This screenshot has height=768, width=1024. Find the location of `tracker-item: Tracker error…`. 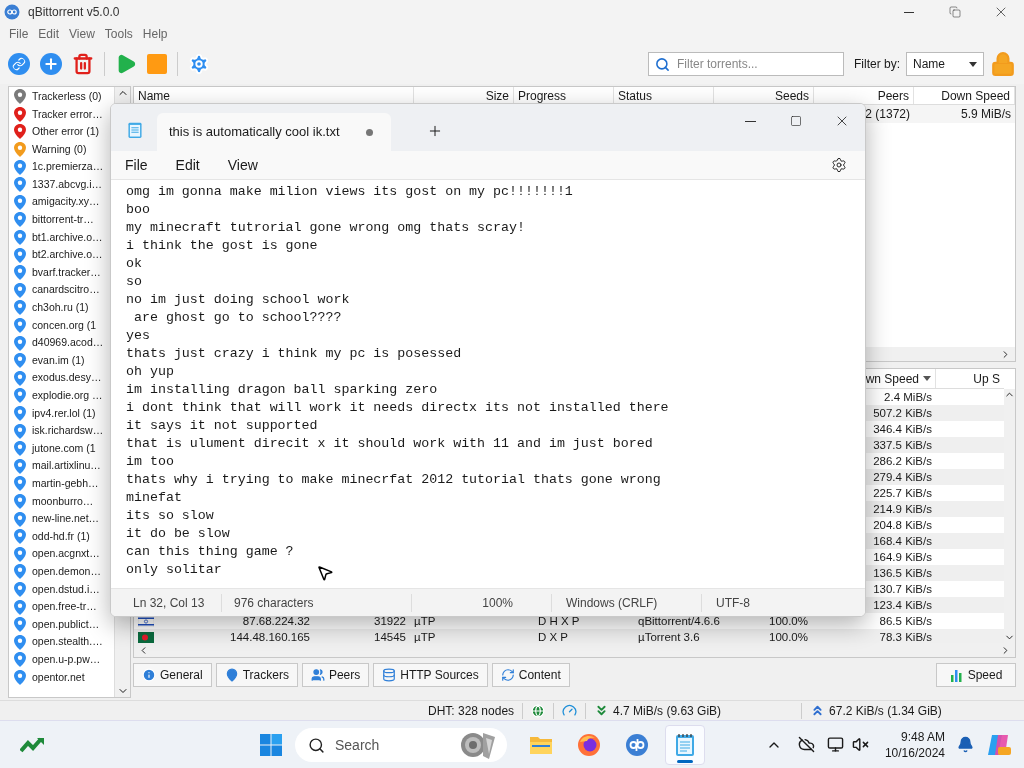

tracker-item: Tracker error… is located at coordinates (67, 114).